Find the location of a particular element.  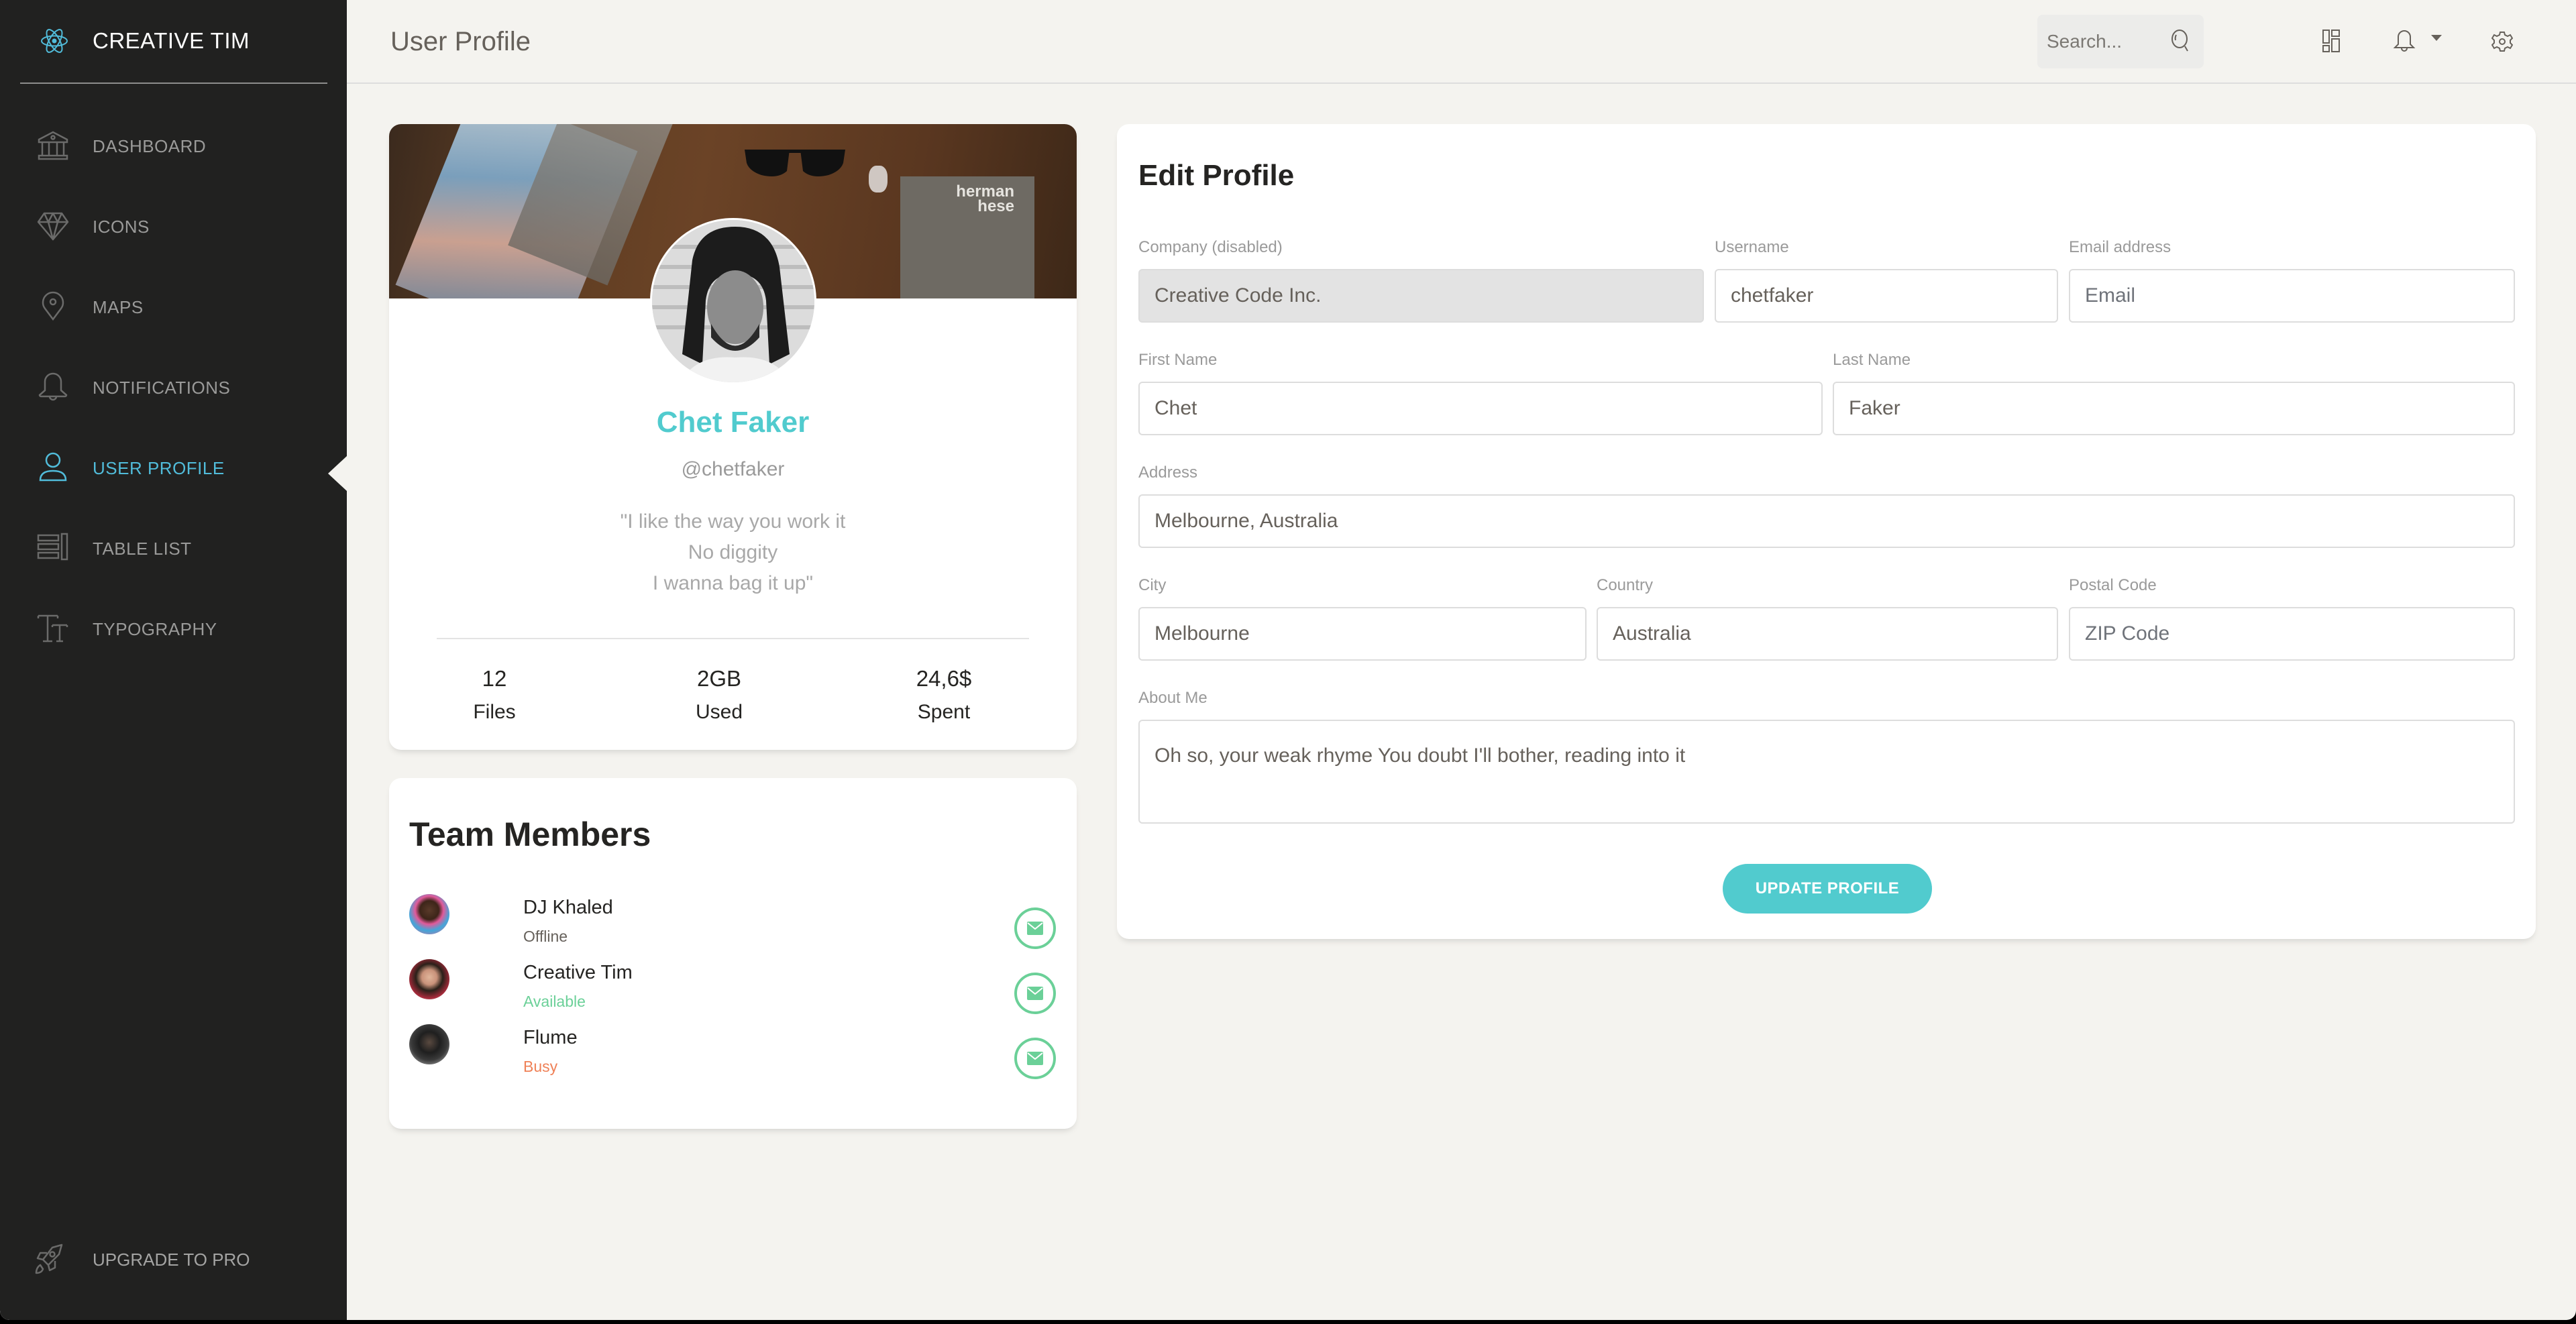

first-name-input is located at coordinates (1480, 408).